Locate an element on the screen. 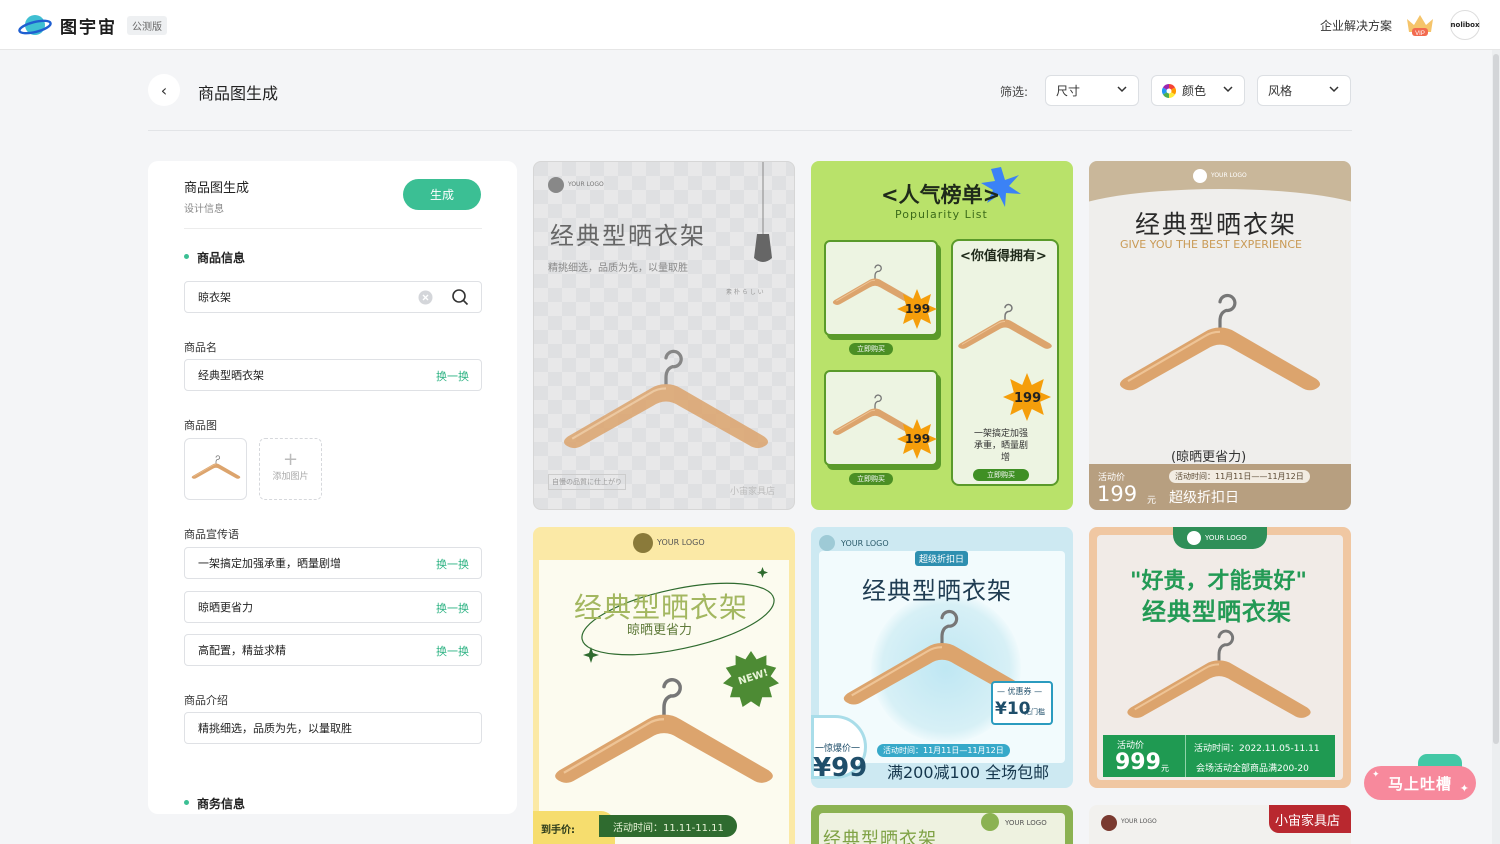  add-image-label: 添加图片 is located at coordinates (290, 477).